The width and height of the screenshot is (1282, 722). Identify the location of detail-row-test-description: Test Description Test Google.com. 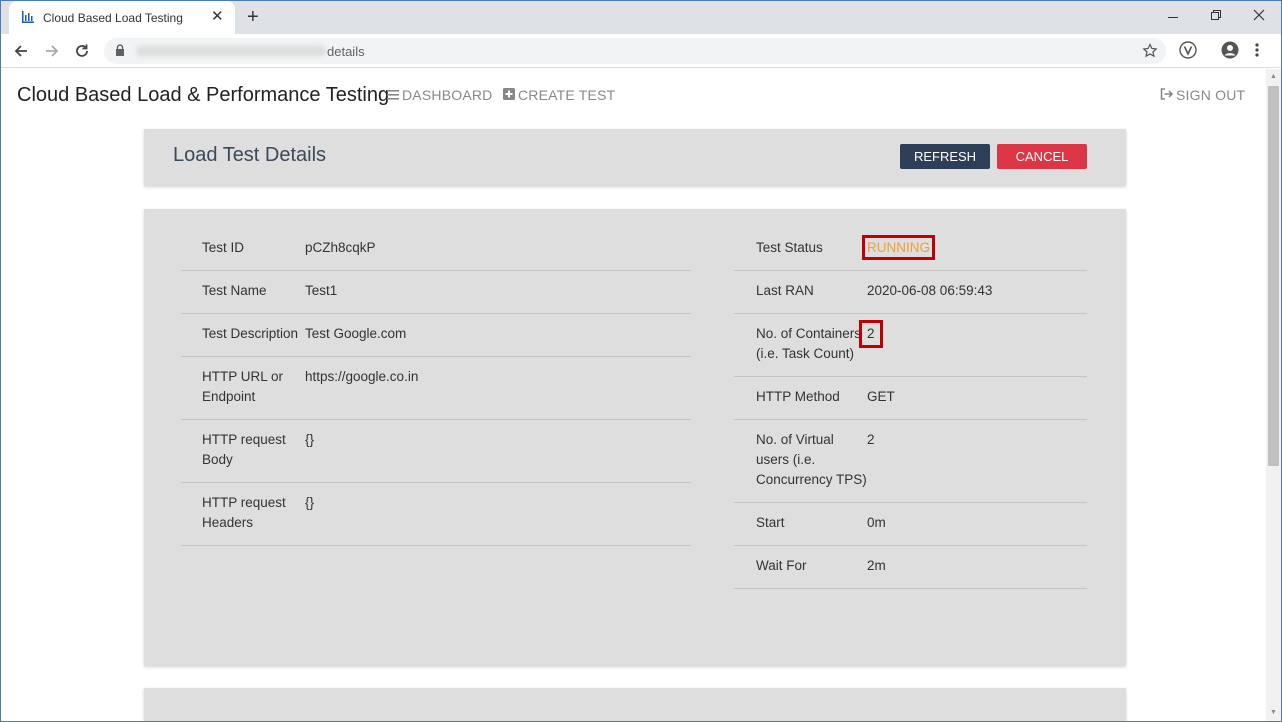
(436, 335).